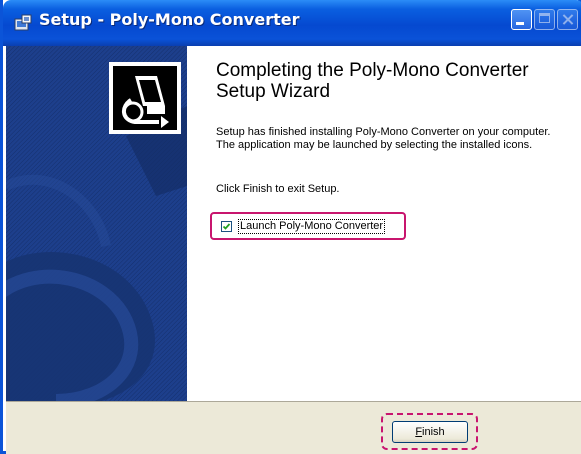  I want to click on setup-icon, so click(23, 22).